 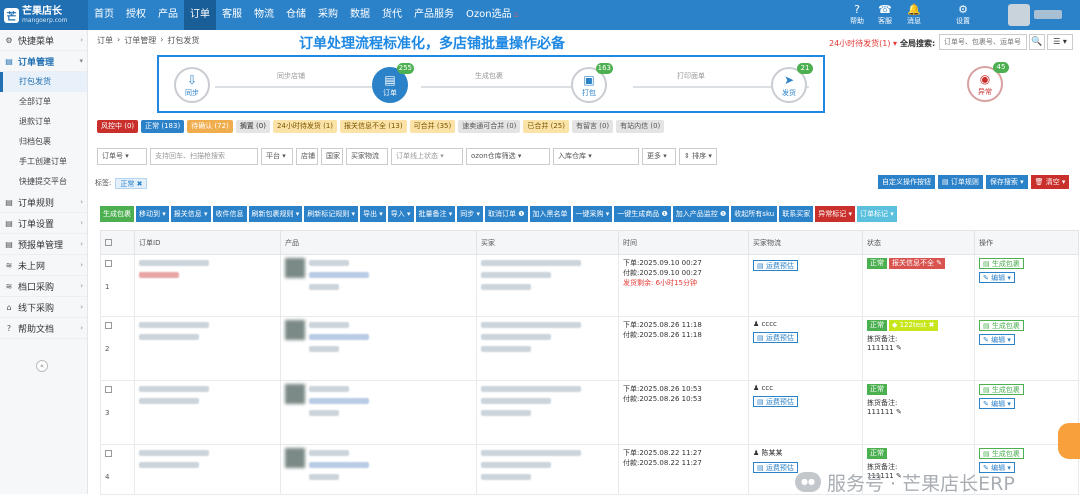 I want to click on avatar, so click(x=1019, y=15).